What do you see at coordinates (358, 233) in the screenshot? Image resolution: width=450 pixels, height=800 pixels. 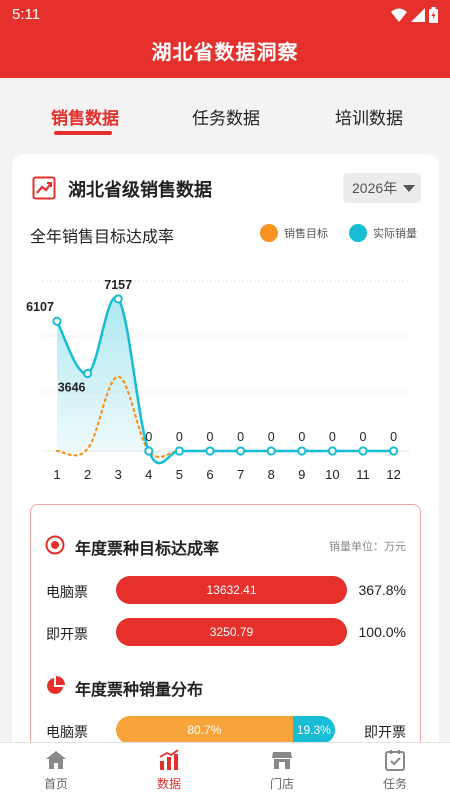 I see `legend-actual-swatch` at bounding box center [358, 233].